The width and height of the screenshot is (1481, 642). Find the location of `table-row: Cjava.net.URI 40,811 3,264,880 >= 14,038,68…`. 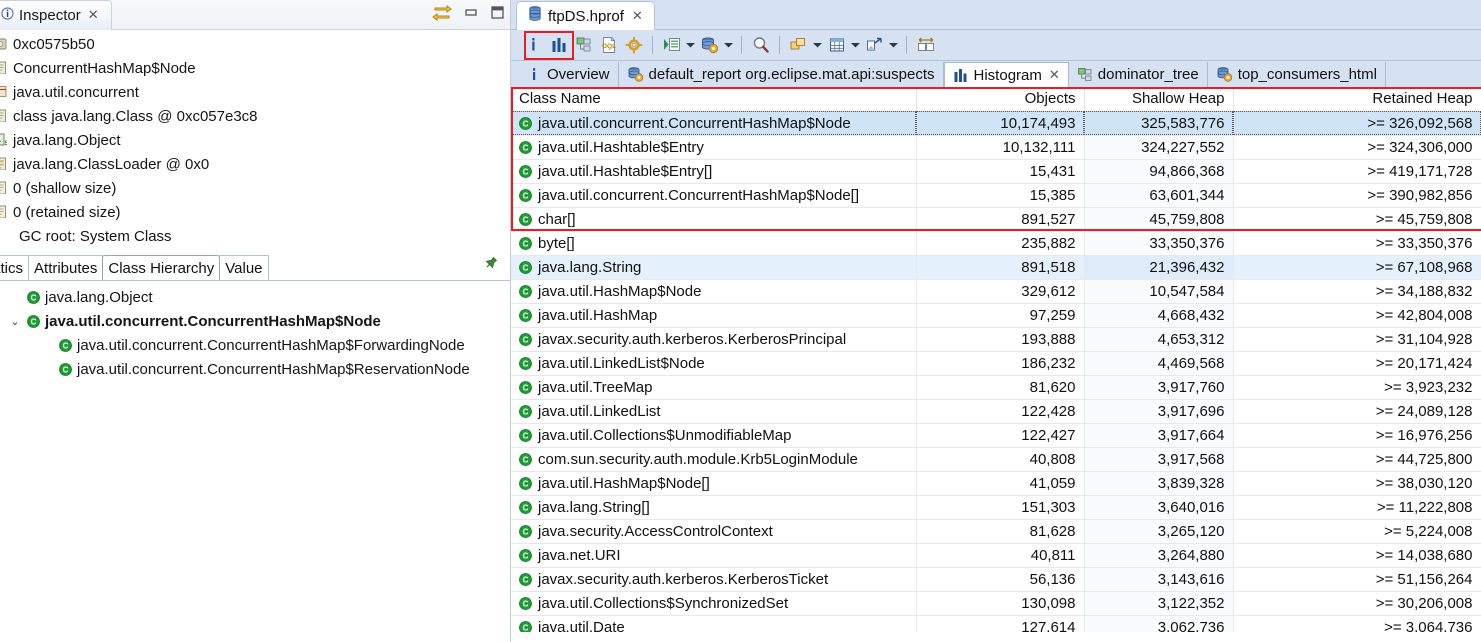

table-row: Cjava.net.URI 40,811 3,264,880 >= 14,038,68… is located at coordinates (996, 555).